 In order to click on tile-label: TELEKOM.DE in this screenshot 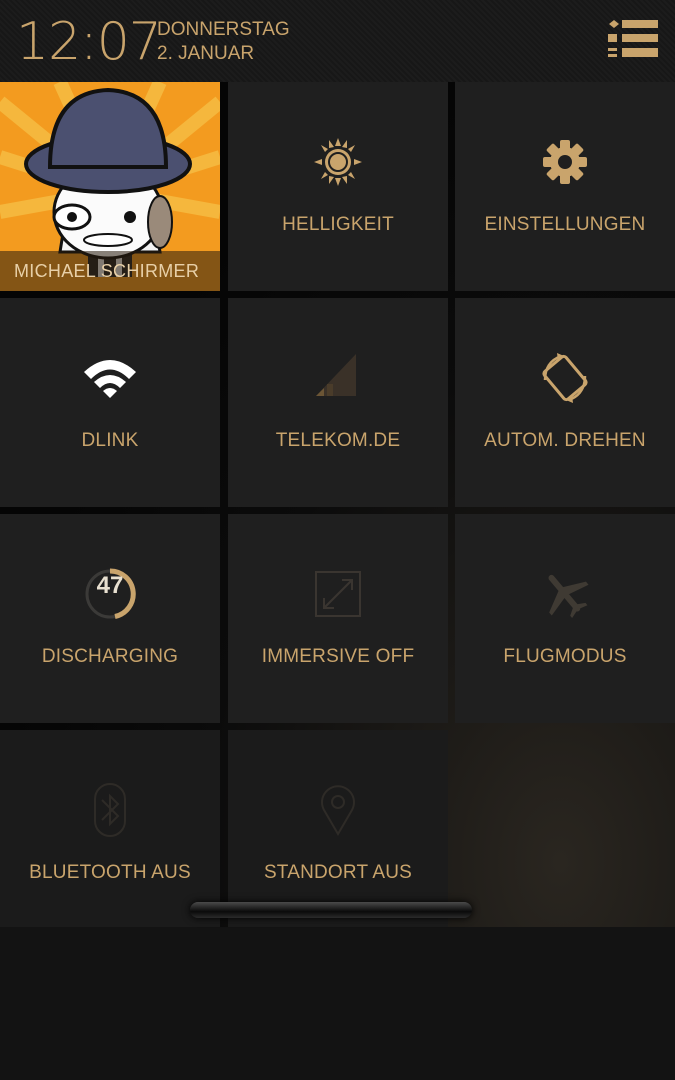, I will do `click(338, 440)`.